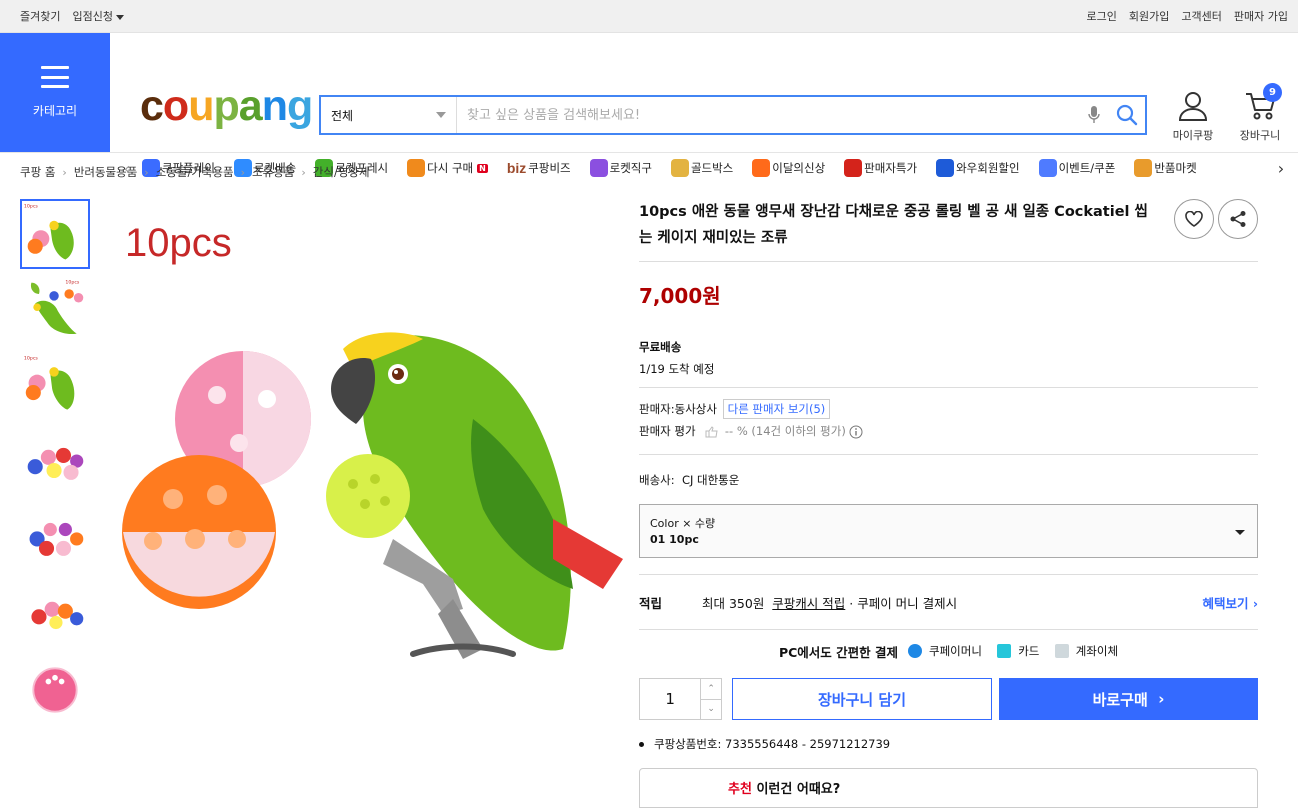 This screenshot has width=1298, height=808. I want to click on option-select: Color × 수량 01 10pc, so click(948, 531).